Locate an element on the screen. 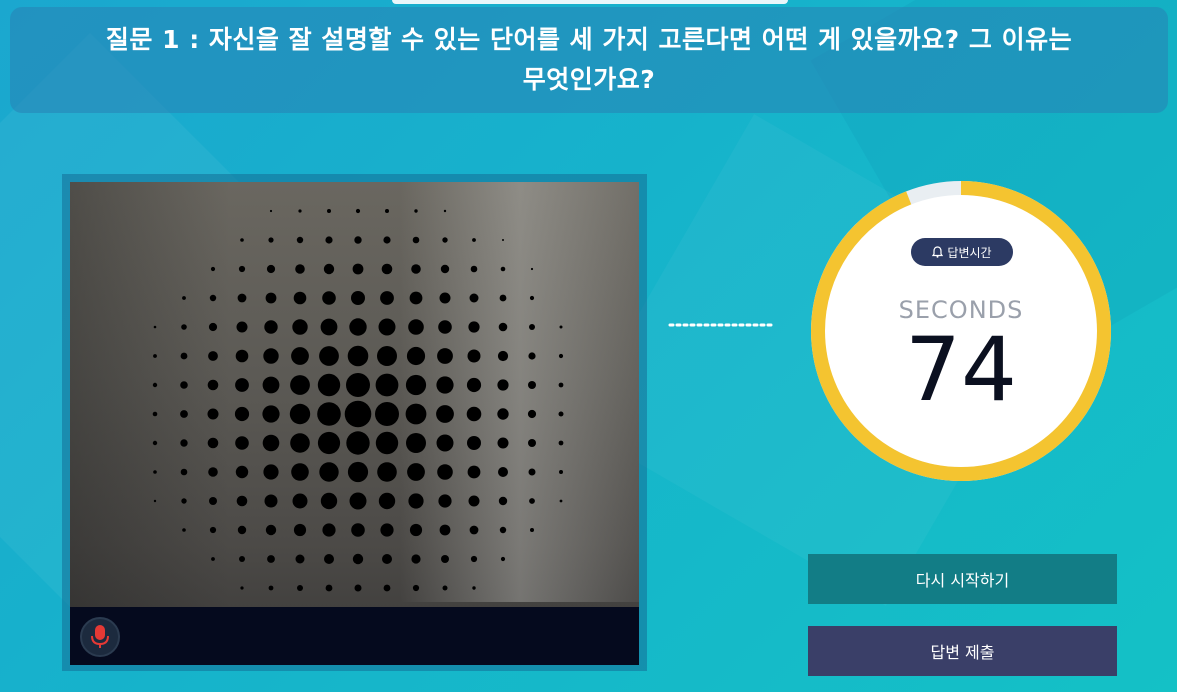 The image size is (1177, 692). submit-button-label: 답변 제출 is located at coordinates (962, 652).